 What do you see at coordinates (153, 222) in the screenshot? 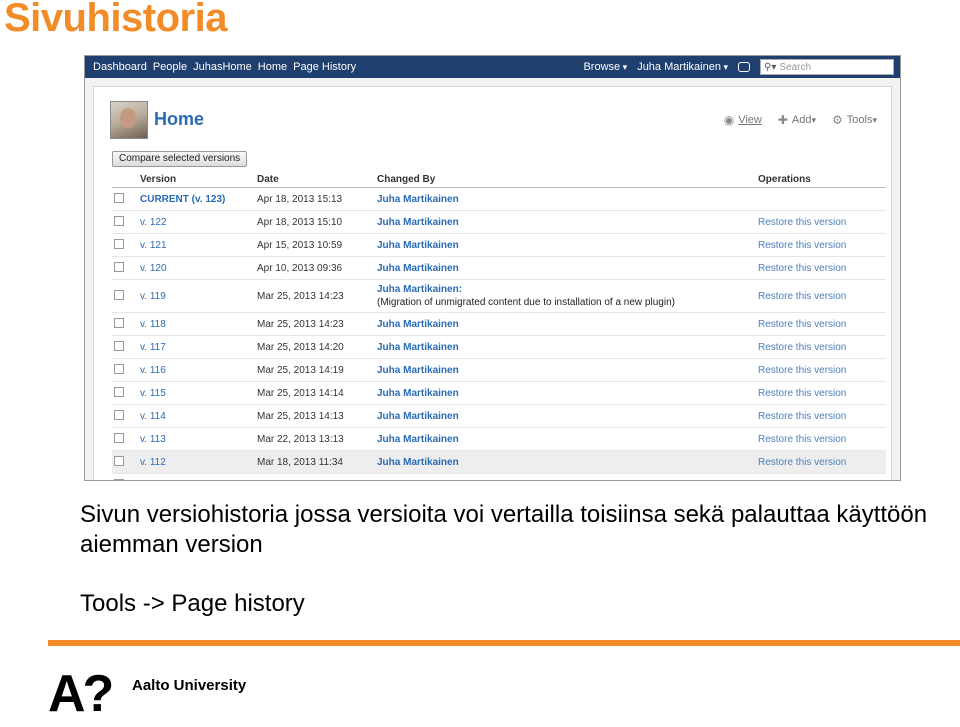
I see `version-link: v. 122` at bounding box center [153, 222].